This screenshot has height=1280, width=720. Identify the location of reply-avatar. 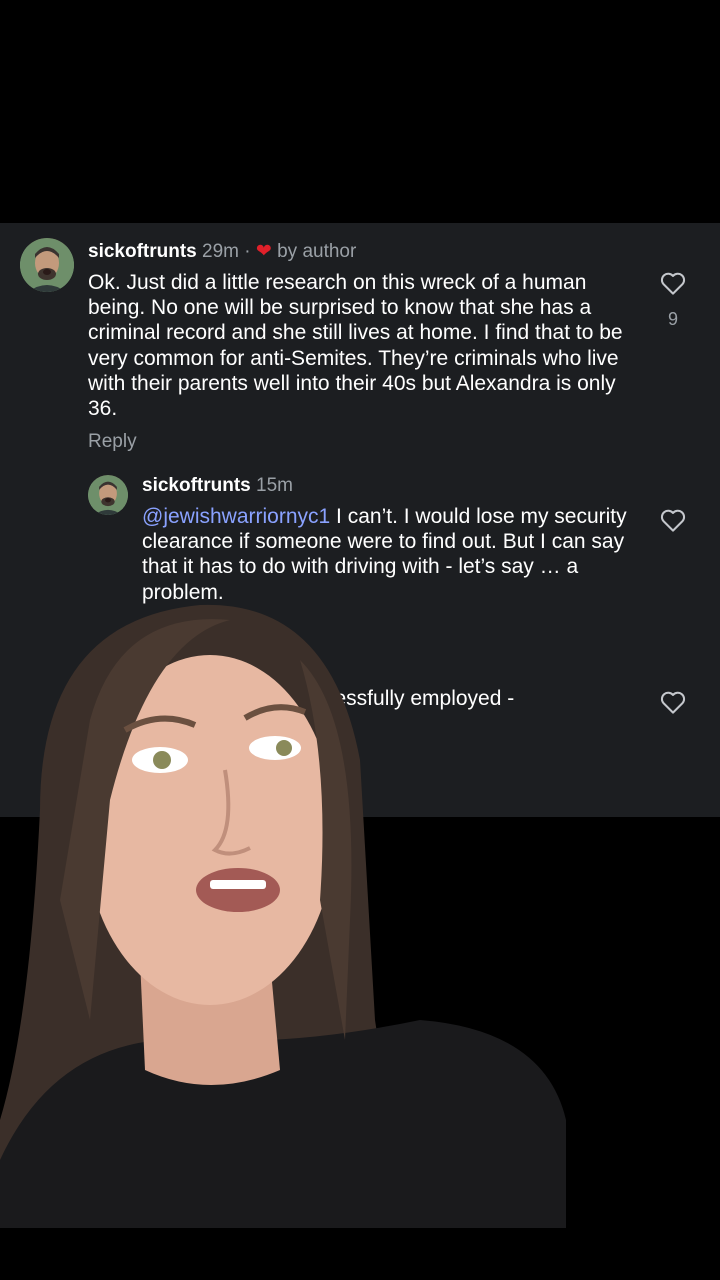
(108, 495).